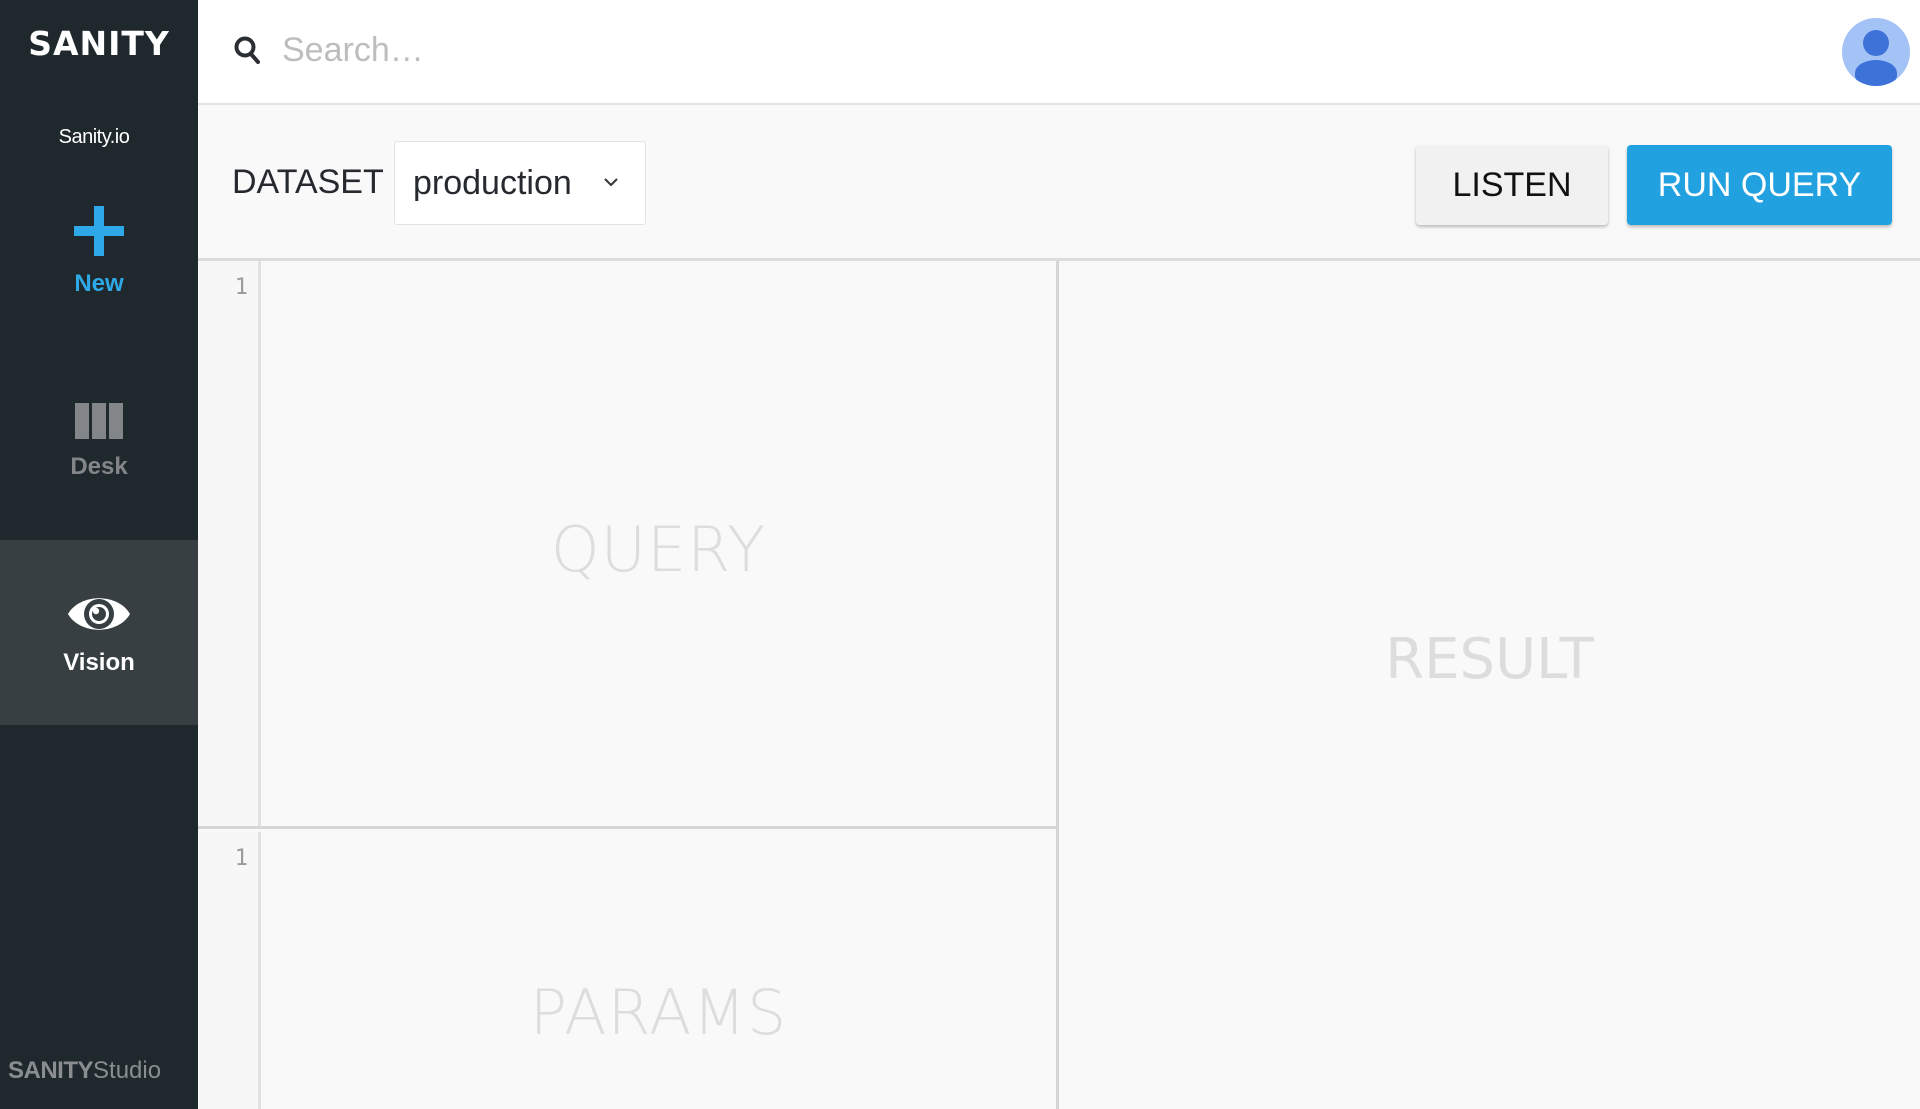 Image resolution: width=1920 pixels, height=1109 pixels. Describe the element at coordinates (1489, 659) in the screenshot. I see `result-placeholder: RESULT` at that location.